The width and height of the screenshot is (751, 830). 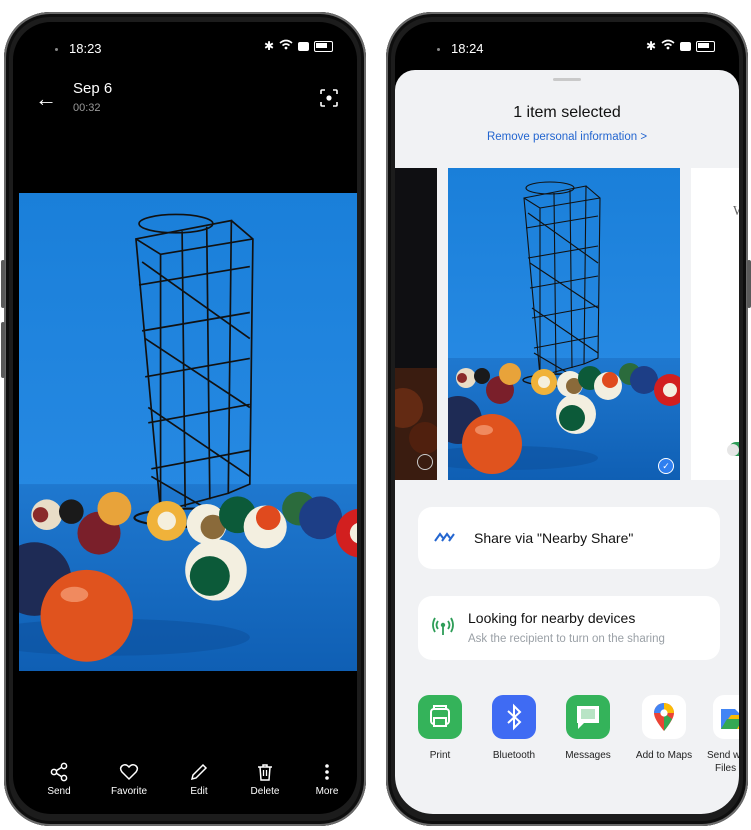 I want to click on share-icon, so click(x=59, y=772).